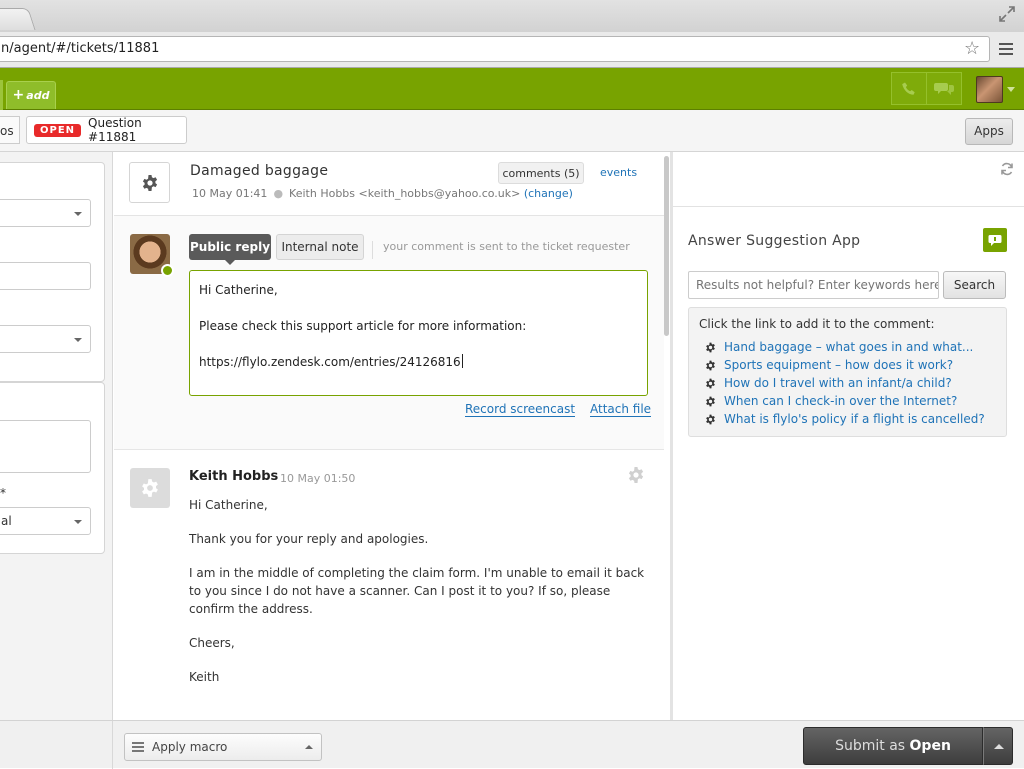 The height and width of the screenshot is (769, 1024). I want to click on user-menu-caret-icon, so click(1011, 89).